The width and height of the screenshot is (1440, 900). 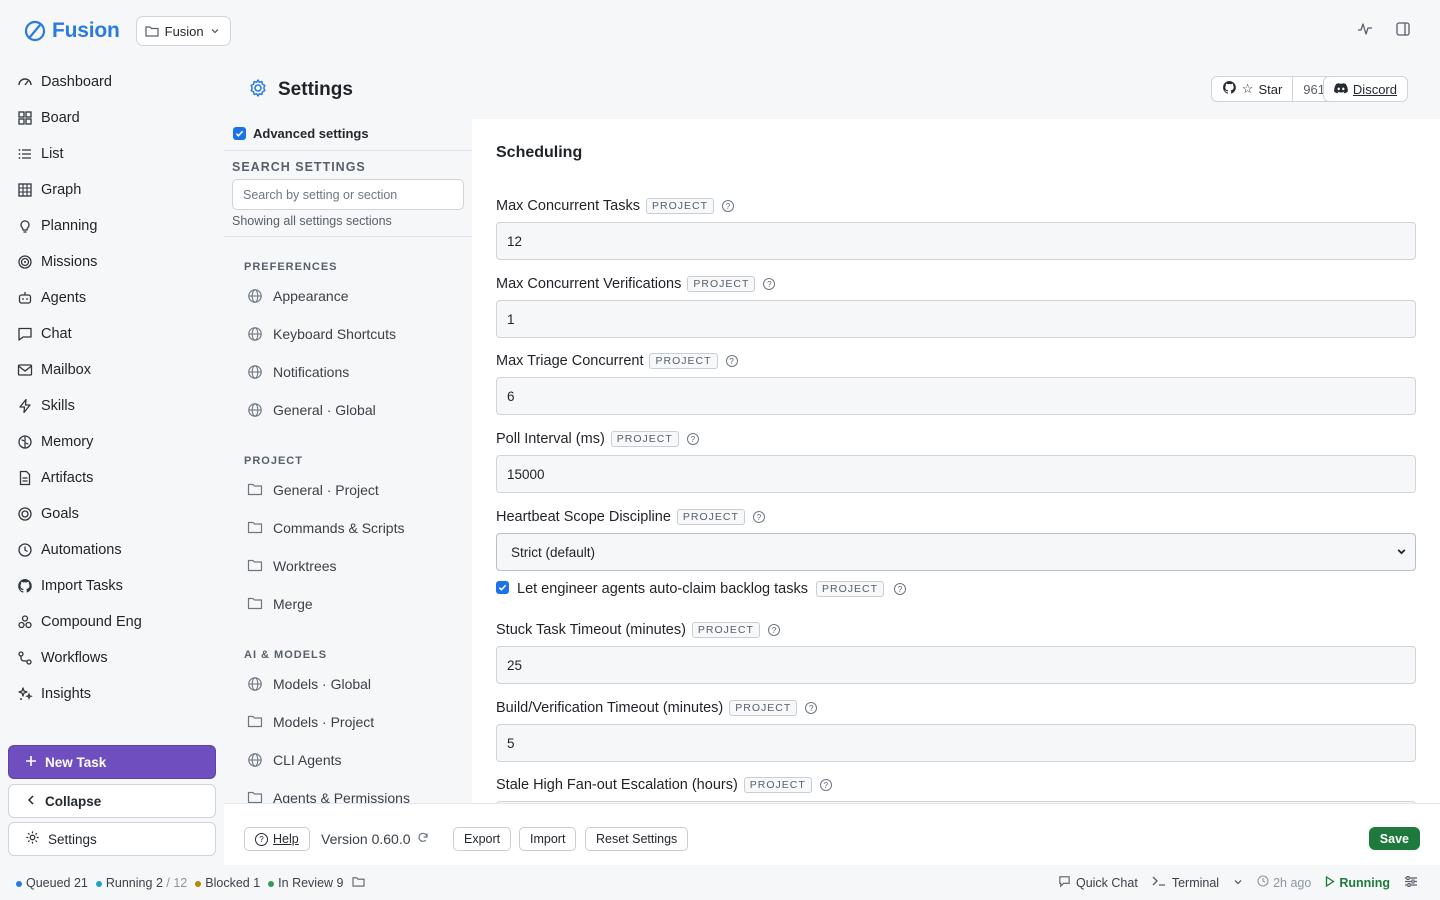 I want to click on section-item-notifications: Notifications, so click(x=348, y=372).